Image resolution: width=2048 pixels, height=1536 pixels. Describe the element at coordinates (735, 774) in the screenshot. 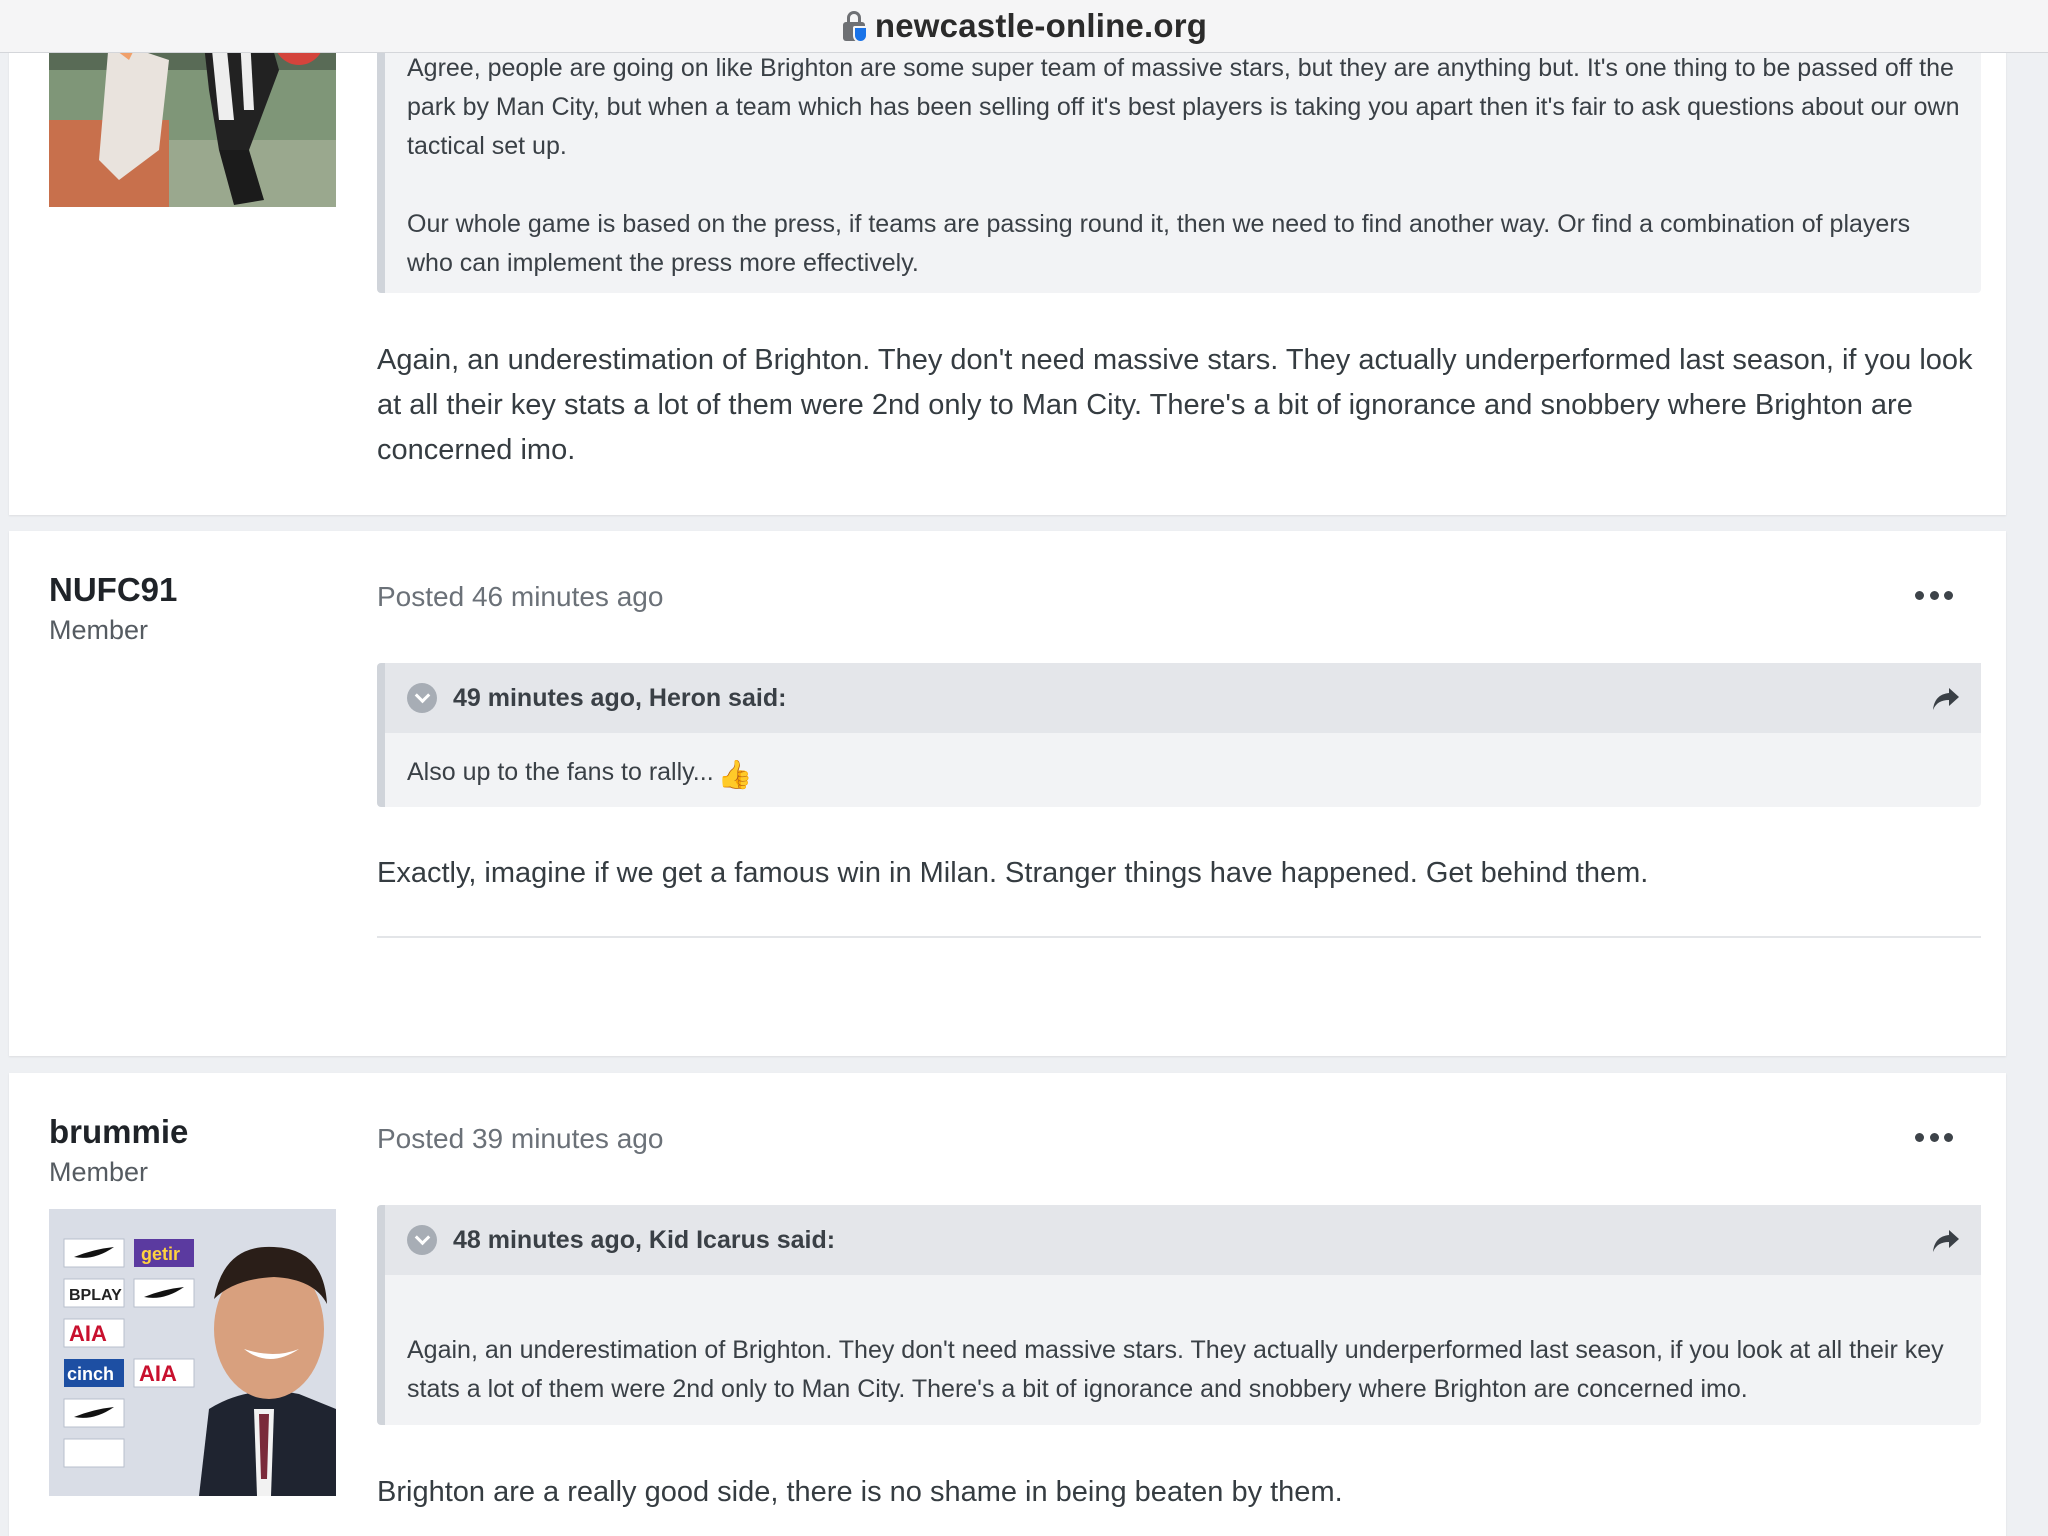

I see `thumbs-up-emoji: 👍` at that location.